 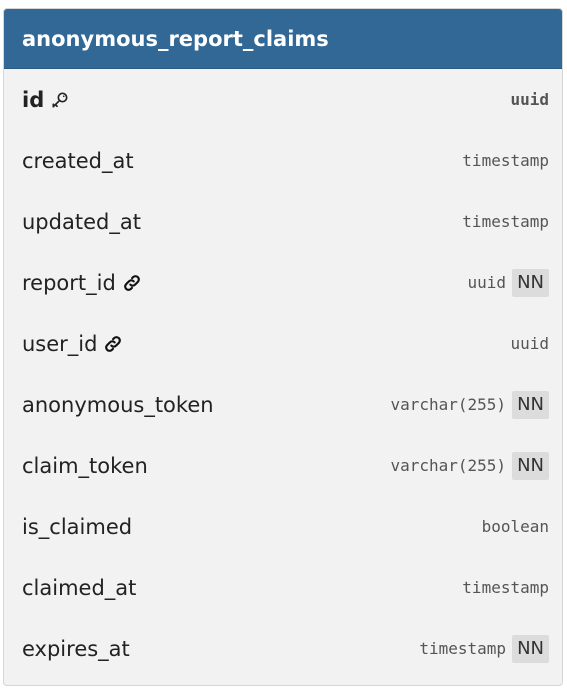 What do you see at coordinates (283, 465) in the screenshot?
I see `column-row: claim_token varchar(255) NN` at bounding box center [283, 465].